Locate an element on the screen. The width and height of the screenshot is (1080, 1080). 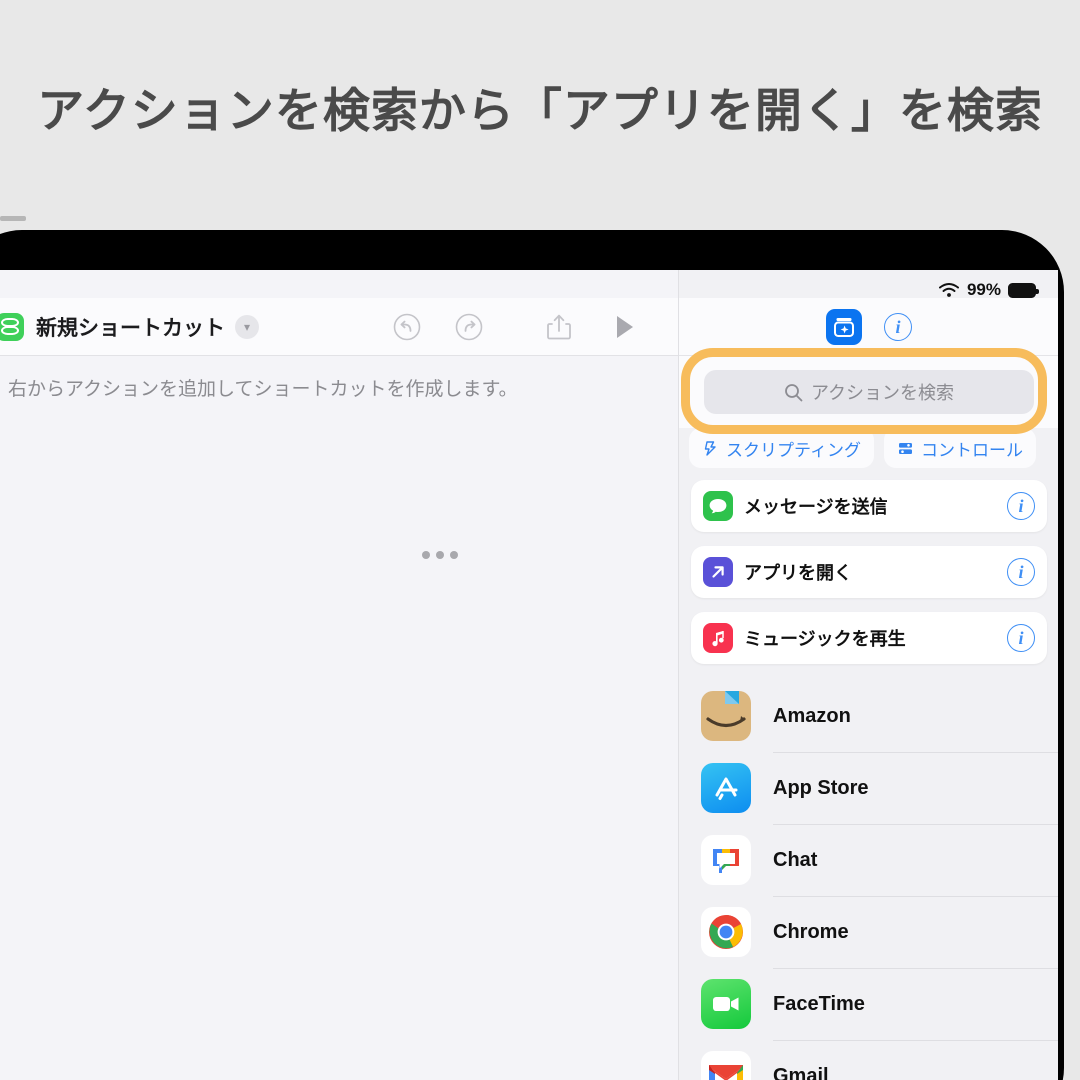
action-row-play-music: ミュージックを再生 i is located at coordinates (869, 638).